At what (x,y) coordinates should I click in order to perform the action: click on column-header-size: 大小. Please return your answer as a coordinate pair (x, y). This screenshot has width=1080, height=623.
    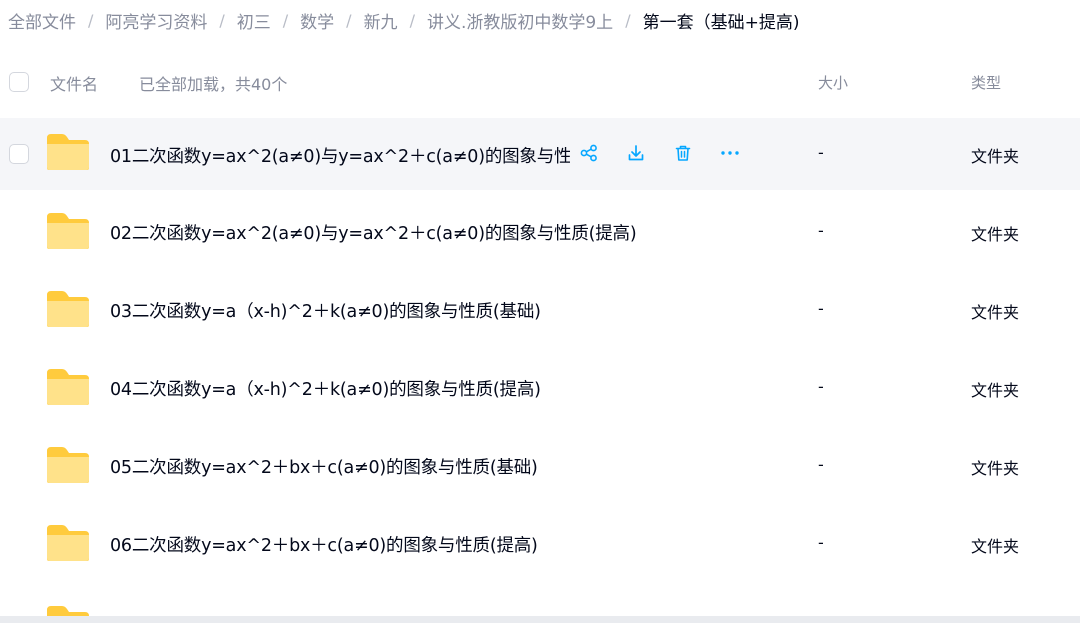
    Looking at the image, I should click on (833, 82).